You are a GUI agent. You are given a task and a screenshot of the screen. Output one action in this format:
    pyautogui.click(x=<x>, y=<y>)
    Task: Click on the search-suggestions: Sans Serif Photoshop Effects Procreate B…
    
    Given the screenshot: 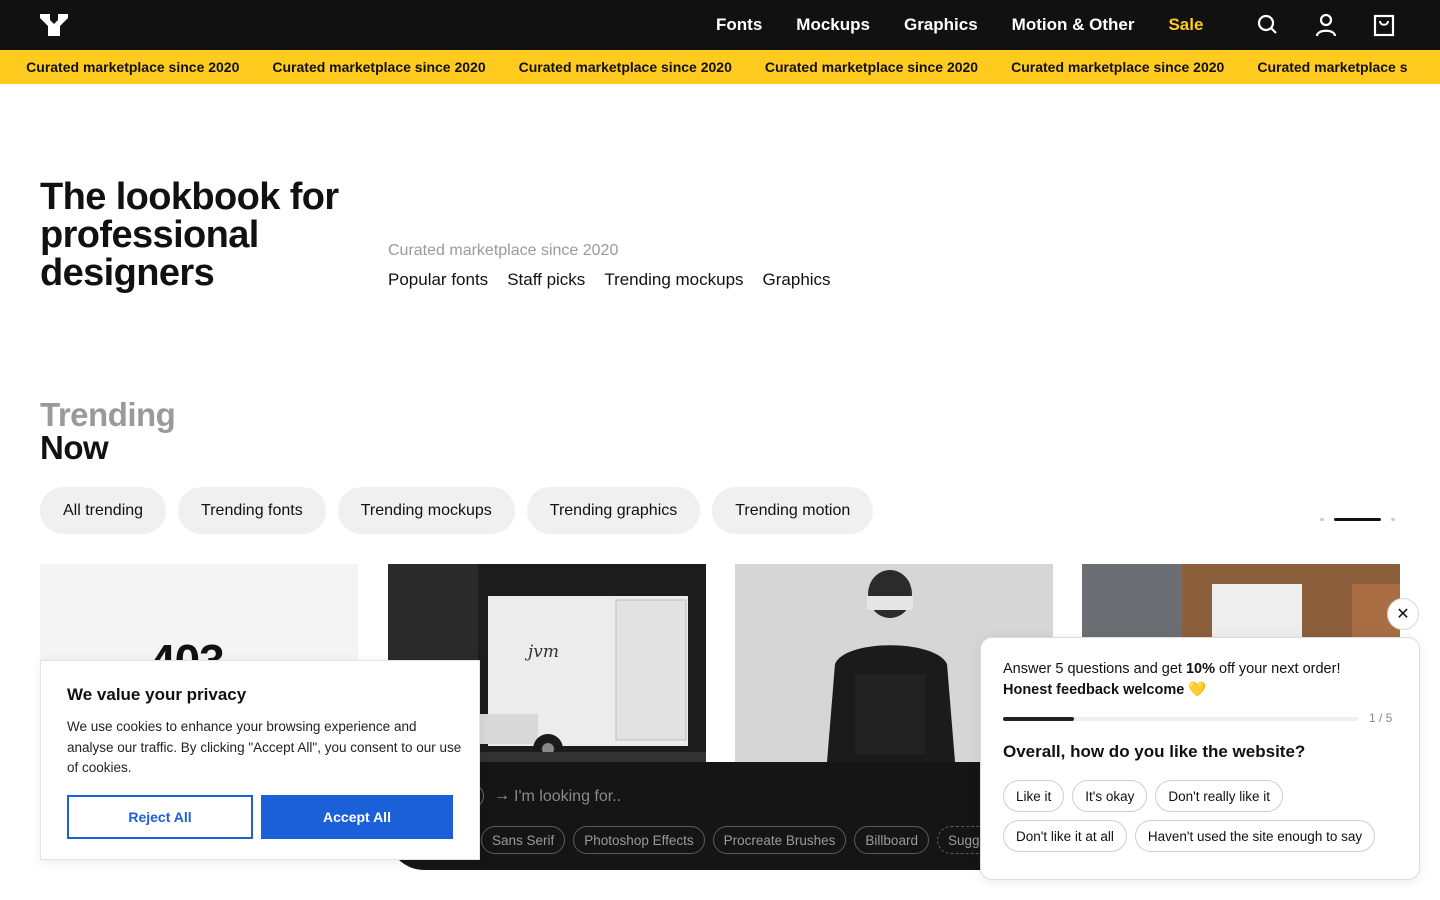 What is the action you would take?
    pyautogui.click(x=743, y=840)
    